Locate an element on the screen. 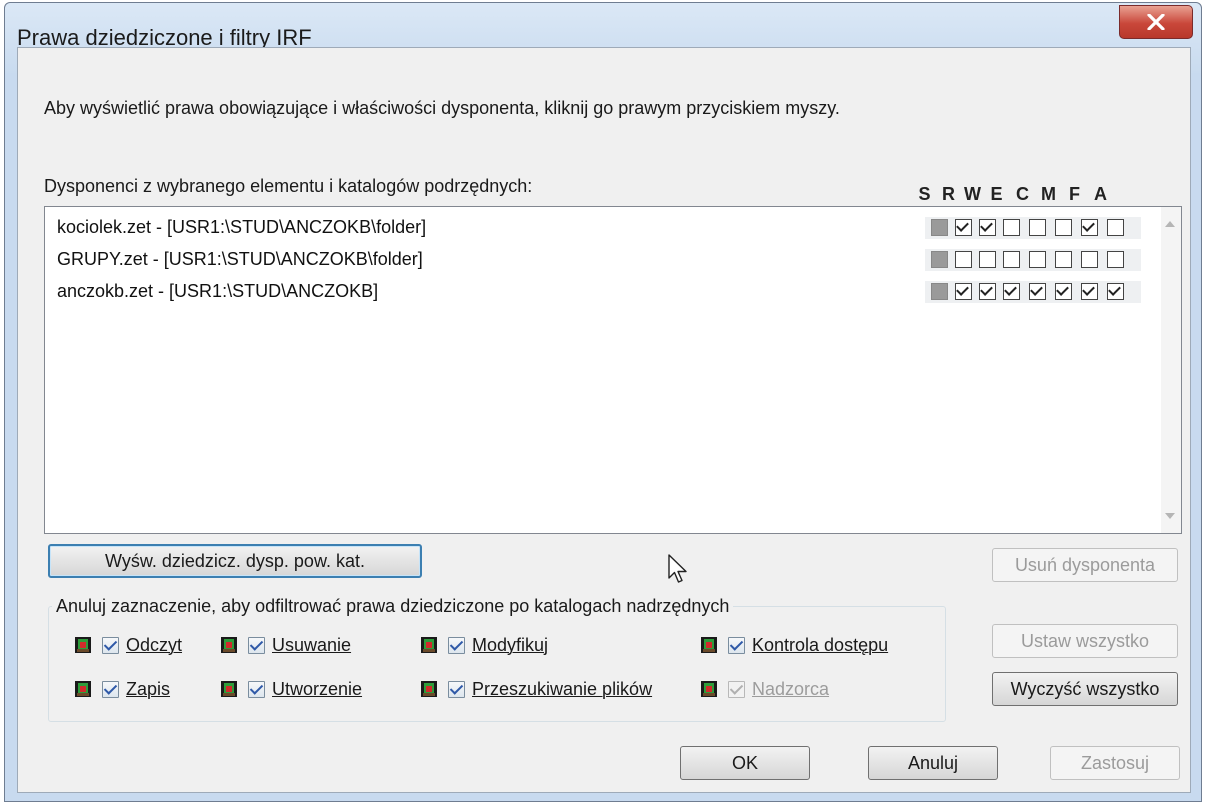 The width and height of the screenshot is (1206, 808). scroll-up-icon is located at coordinates (1170, 224).